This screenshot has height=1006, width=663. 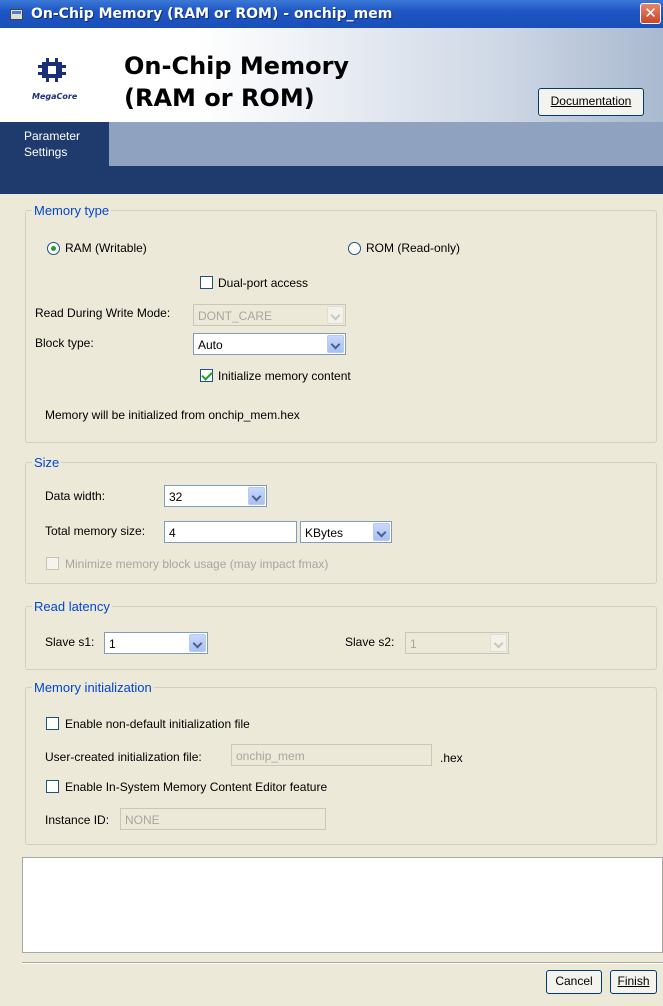 I want to click on slave-s1-label: Slave s1:, so click(x=70, y=642).